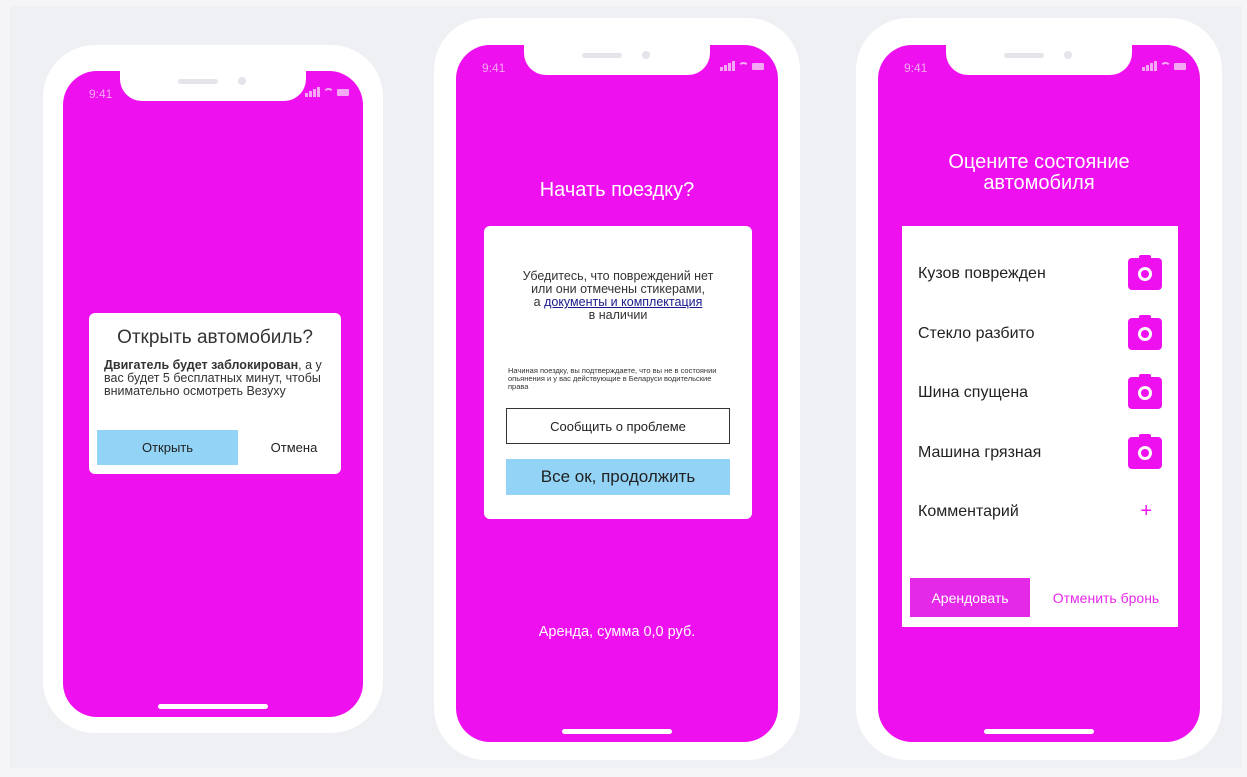 The image size is (1247, 777). What do you see at coordinates (970, 597) in the screenshot?
I see `rent-button: Арендовать` at bounding box center [970, 597].